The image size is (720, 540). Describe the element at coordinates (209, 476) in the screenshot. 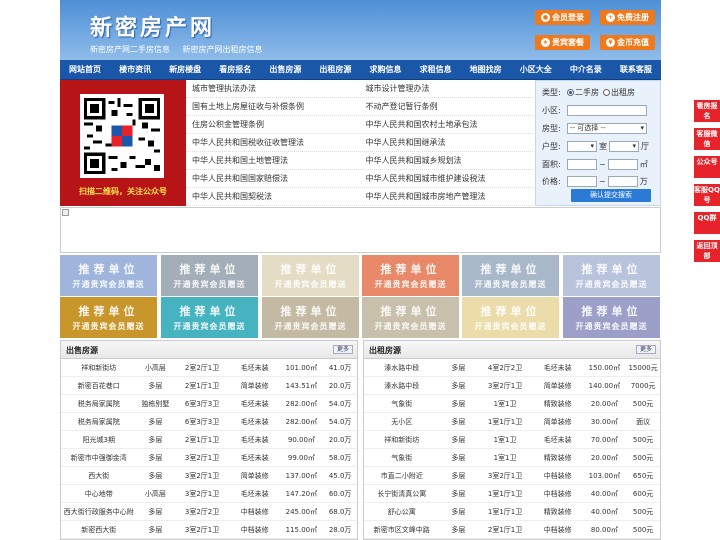

I see `table-row: 西大街 多层 3室2厅1卫 简单装修 137.00㎡ 45.0万` at that location.